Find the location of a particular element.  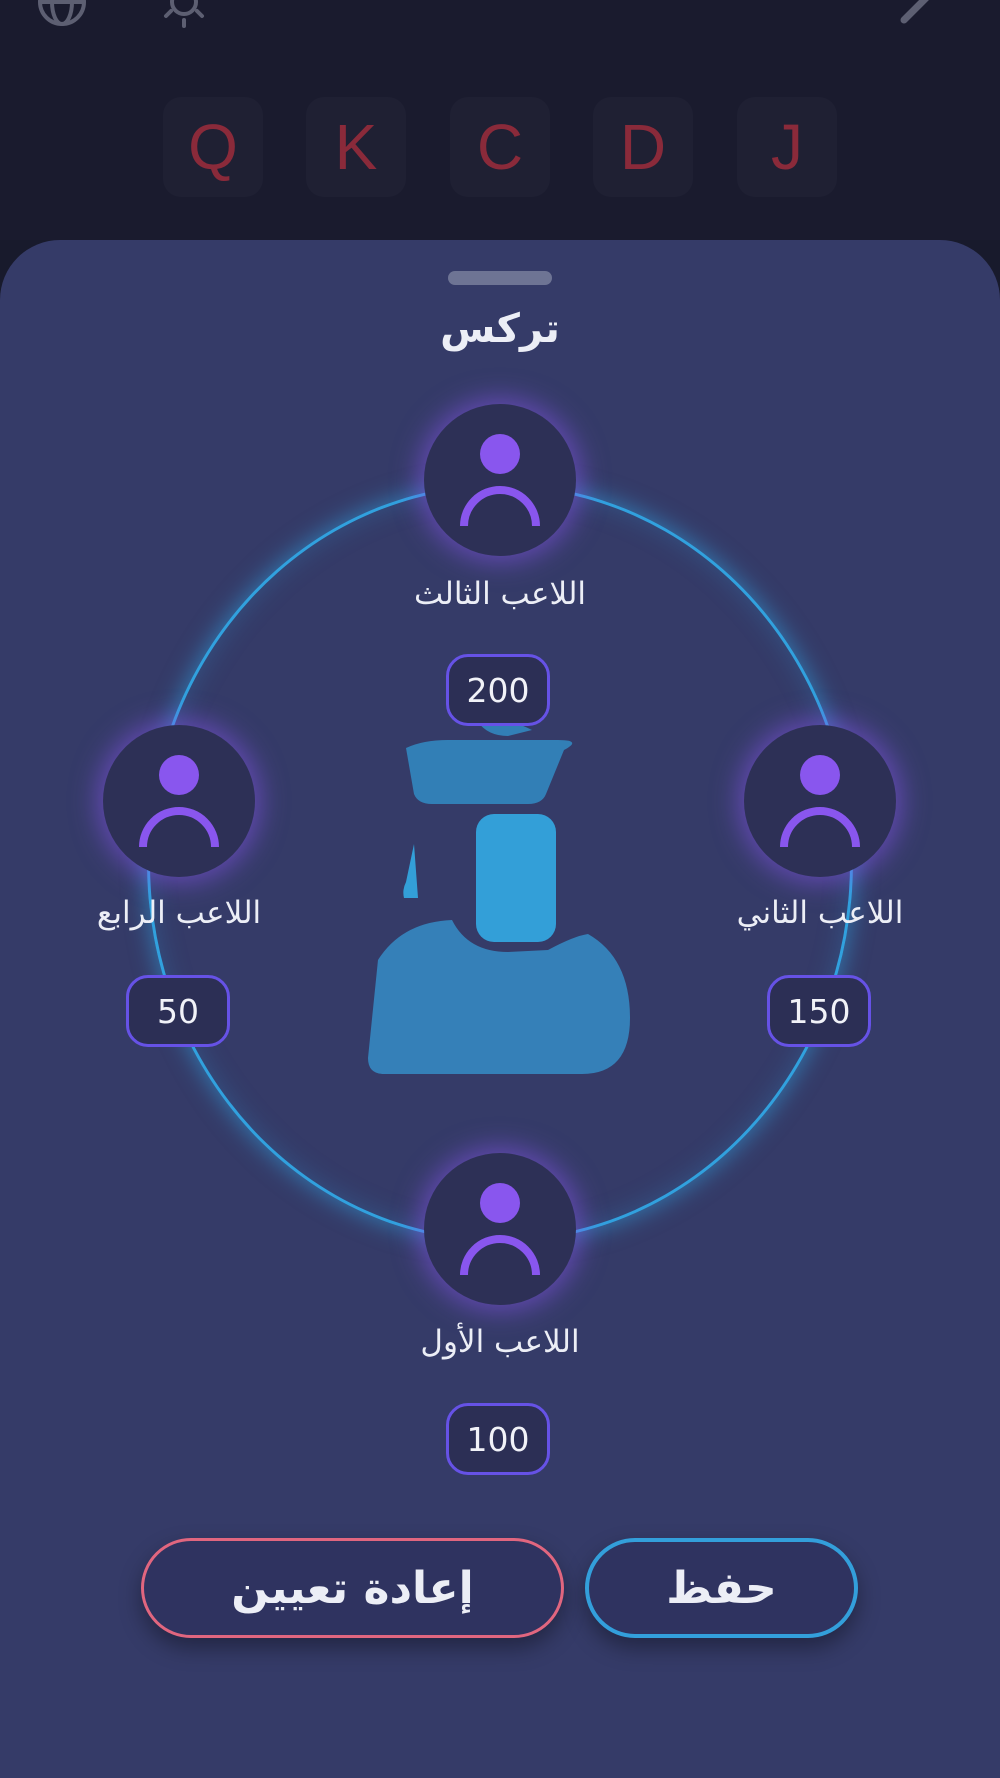

player-2-avatar is located at coordinates (820, 801).